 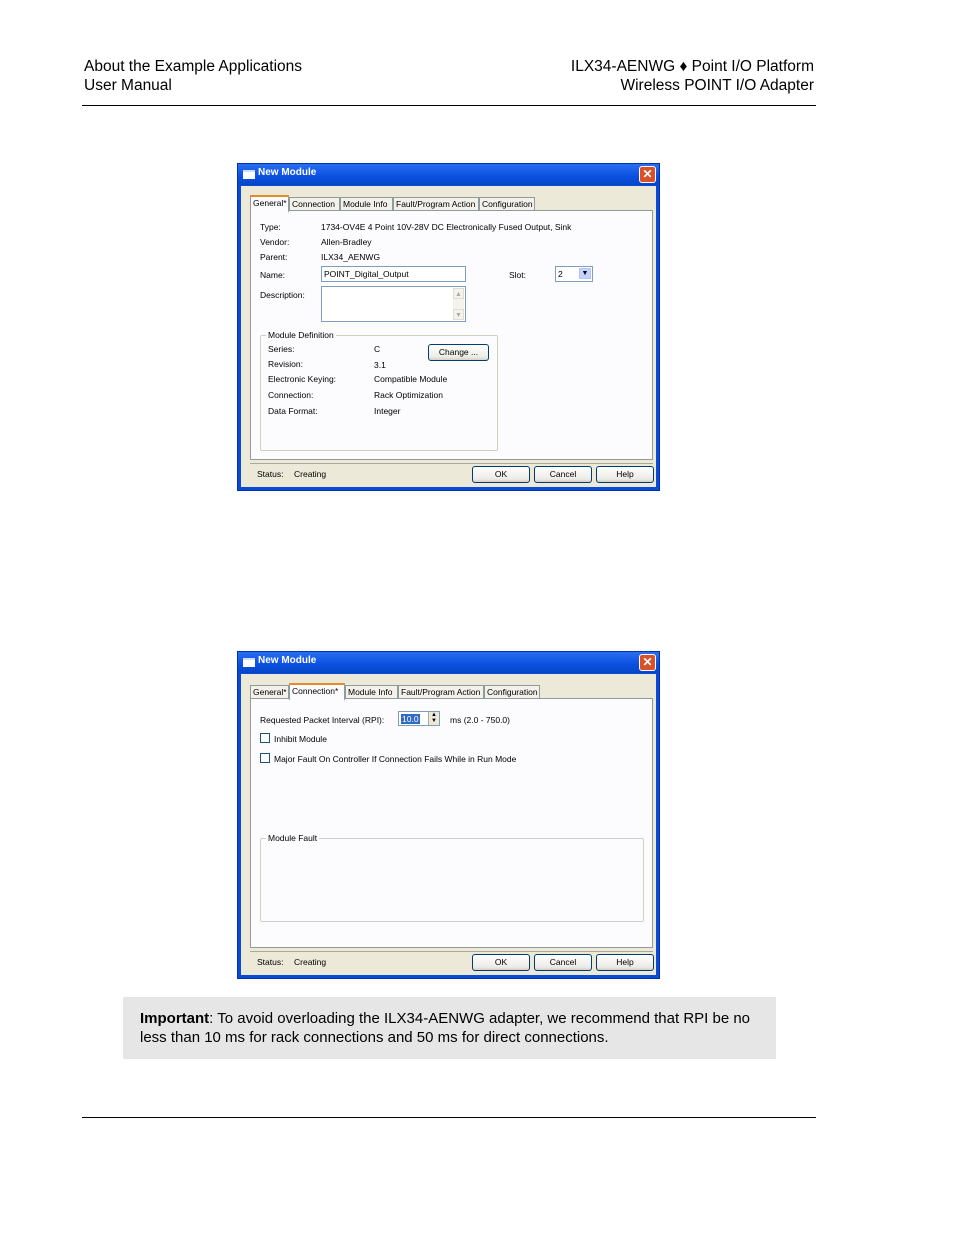 I want to click on header-product-title: ILX34-AENWG ♦ Point I/O Platform, so click(x=692, y=66).